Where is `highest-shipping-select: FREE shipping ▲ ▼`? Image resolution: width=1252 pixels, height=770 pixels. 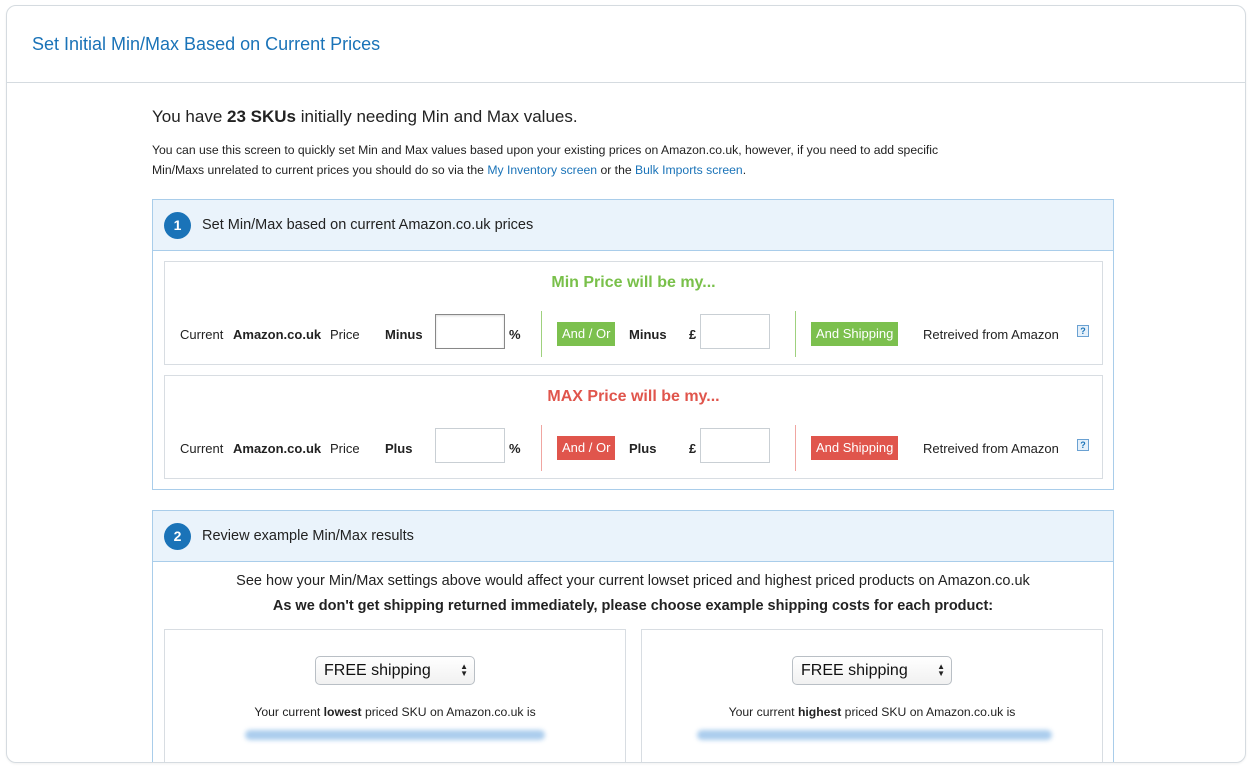
highest-shipping-select: FREE shipping ▲ ▼ is located at coordinates (872, 670).